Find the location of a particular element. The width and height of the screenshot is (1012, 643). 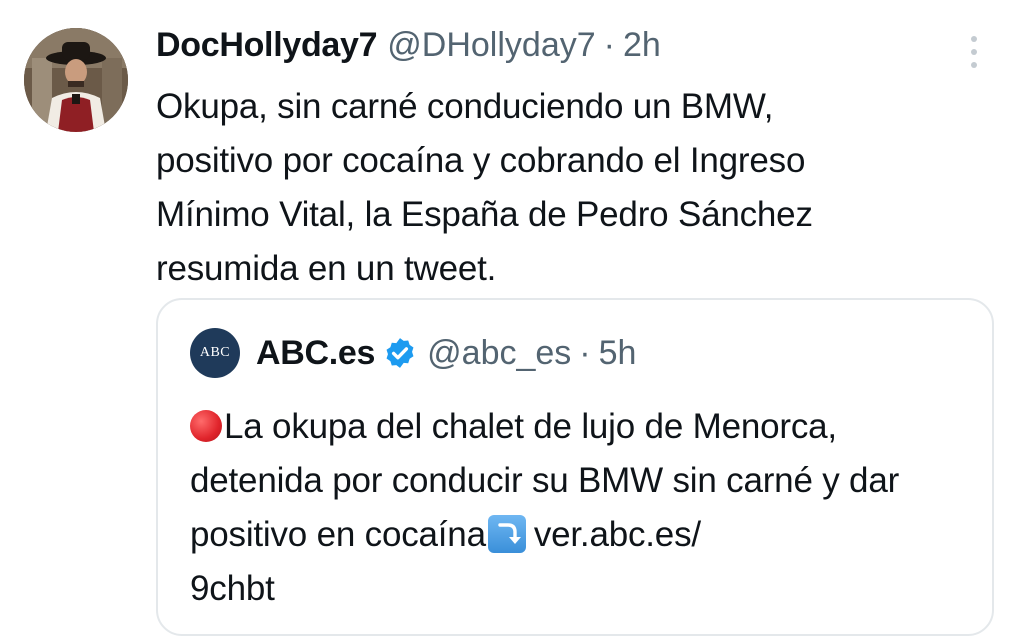

quoted-author-handle: @abc_es is located at coordinates (499, 353).